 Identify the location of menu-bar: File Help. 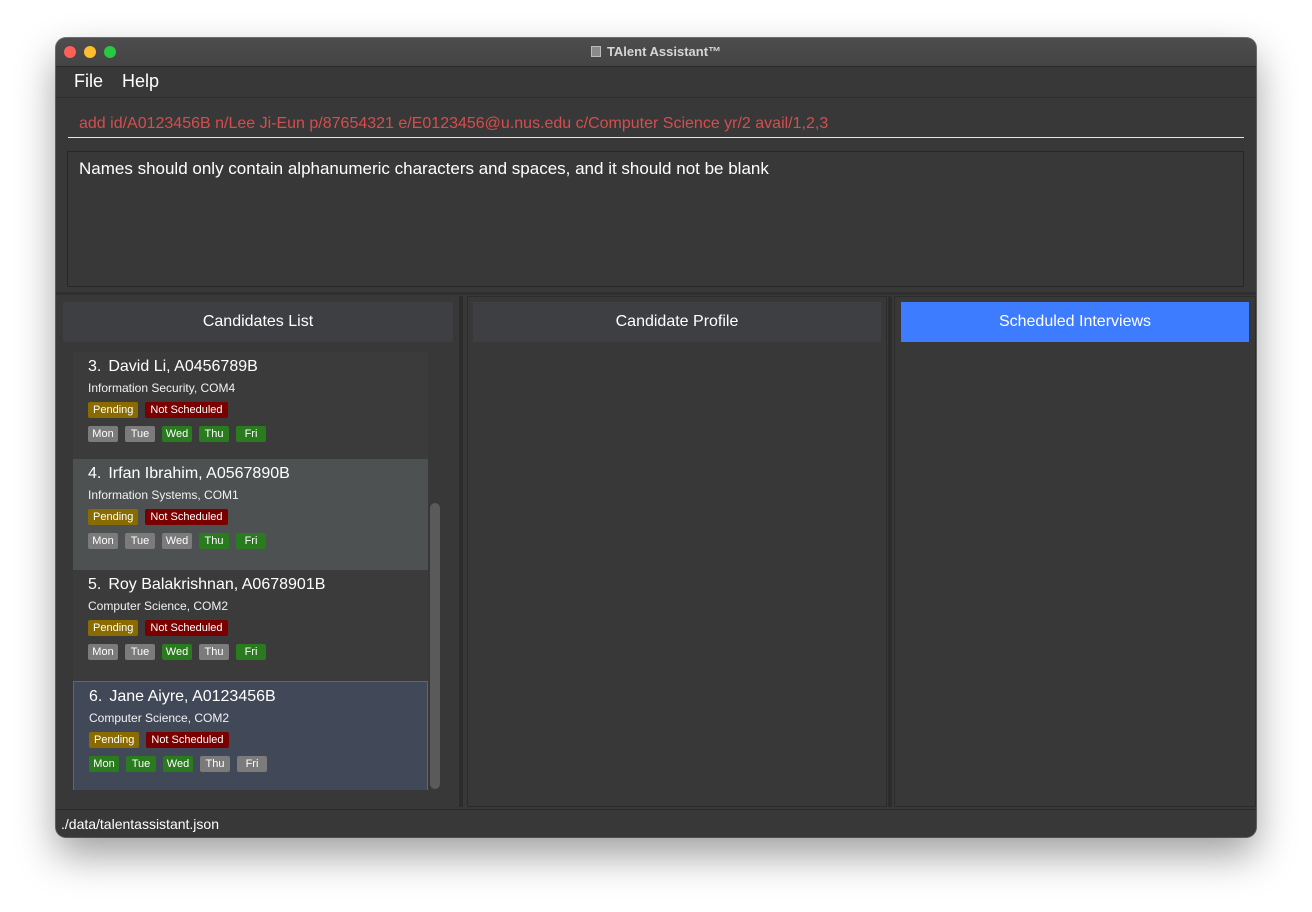
(656, 82).